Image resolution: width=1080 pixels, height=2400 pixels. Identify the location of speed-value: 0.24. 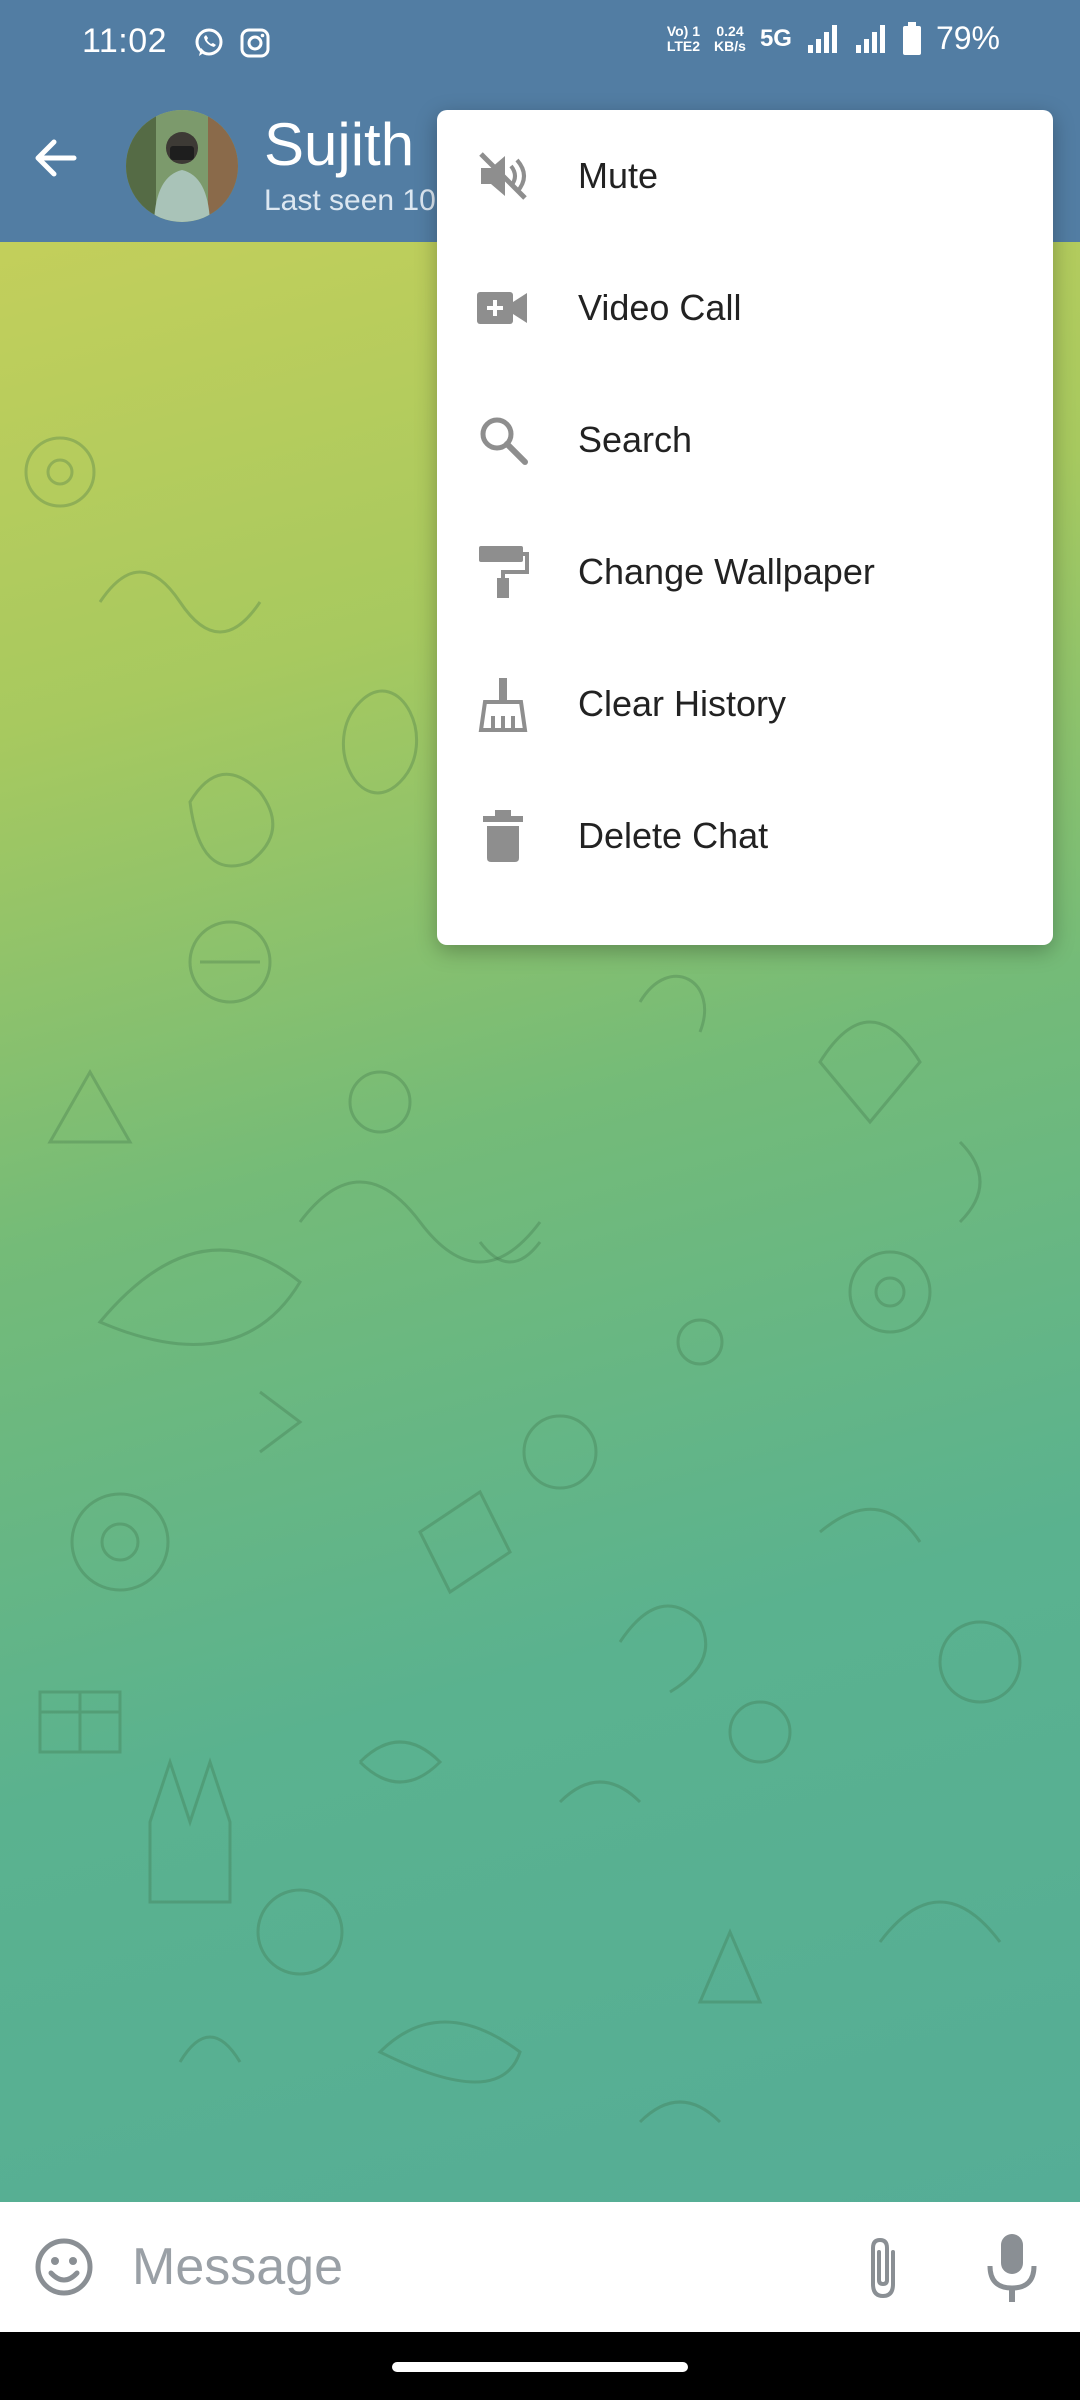
(730, 30).